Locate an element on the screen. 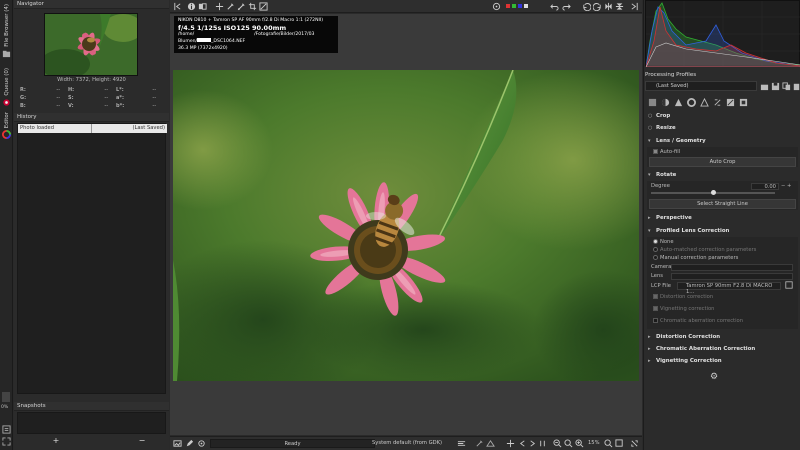 The width and height of the screenshot is (800, 450). load-profile-icon is located at coordinates (764, 86).